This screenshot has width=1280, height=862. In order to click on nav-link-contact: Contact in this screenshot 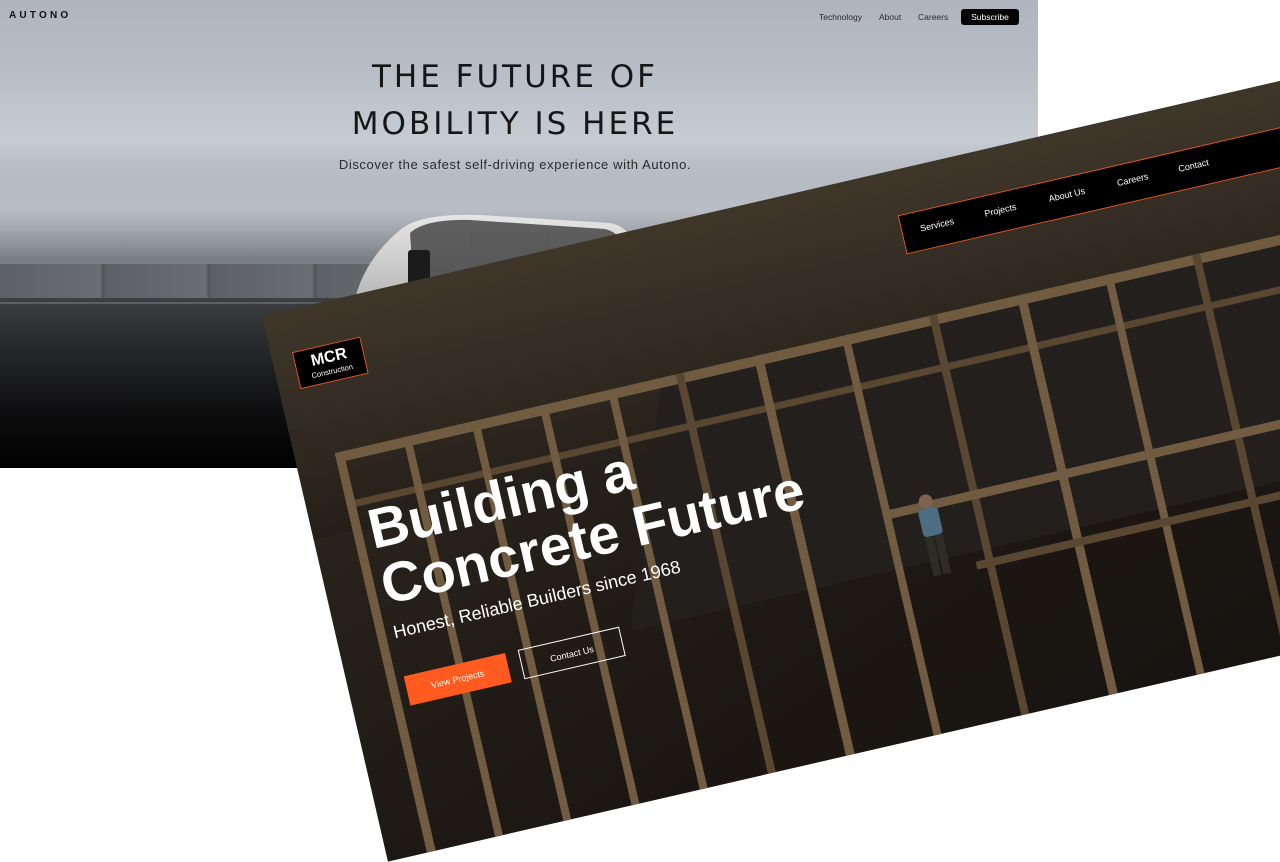, I will do `click(1193, 165)`.